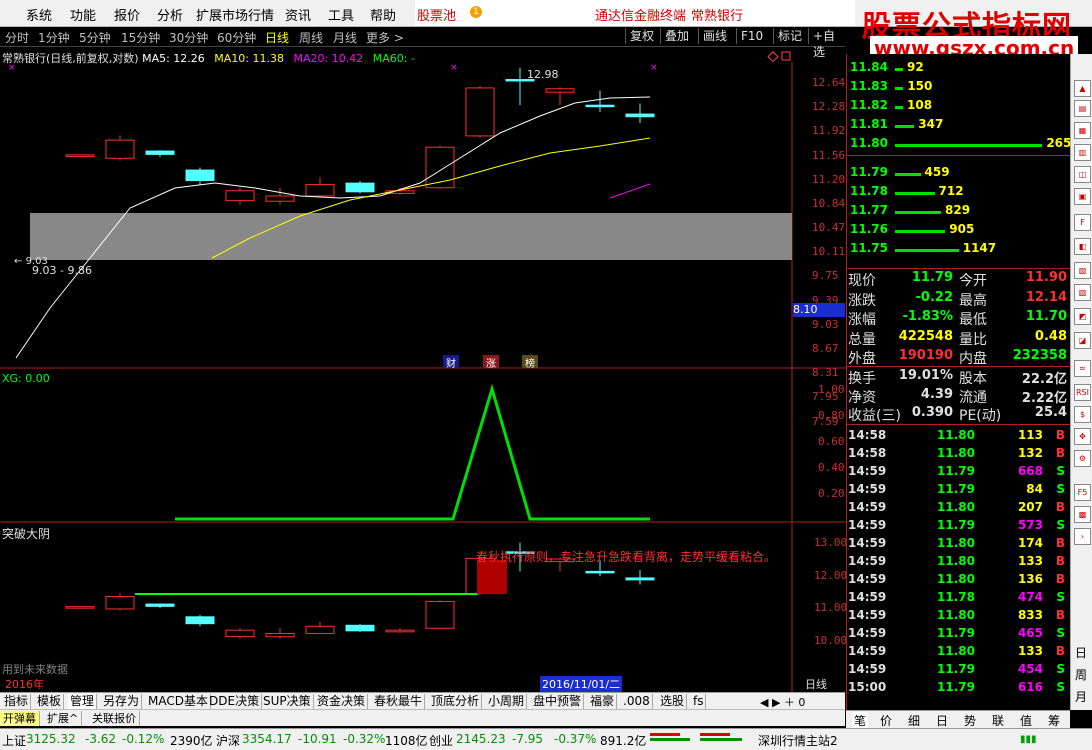 The image size is (1092, 750). Describe the element at coordinates (942, 720) in the screenshot. I see `tab-day: 日` at that location.